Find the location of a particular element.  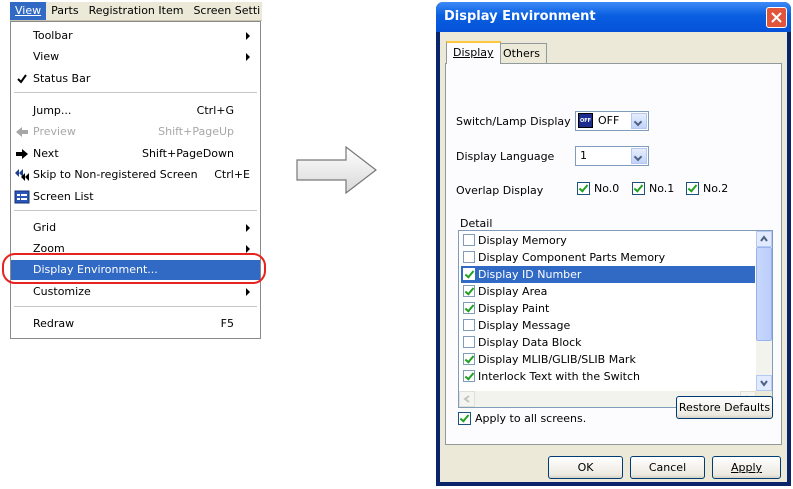

restore-defaults-button: Restore Defaults is located at coordinates (724, 407).